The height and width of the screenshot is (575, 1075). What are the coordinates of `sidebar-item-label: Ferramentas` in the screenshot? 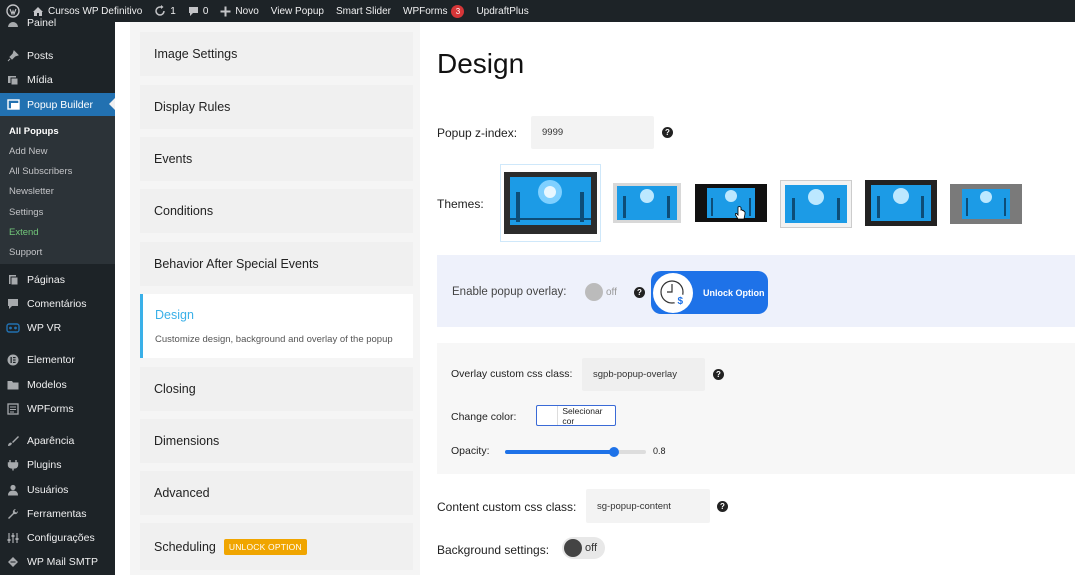 It's located at (57, 514).